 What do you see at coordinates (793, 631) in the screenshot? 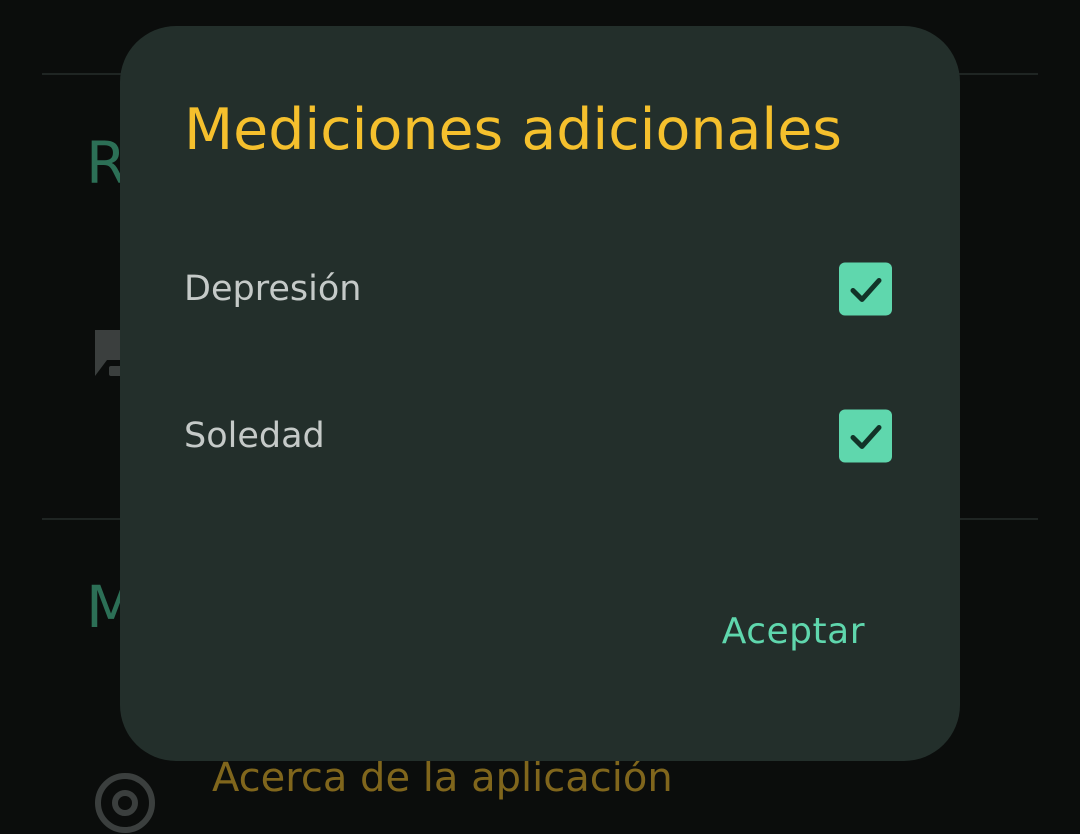
I see `accept-button: Aceptar` at bounding box center [793, 631].